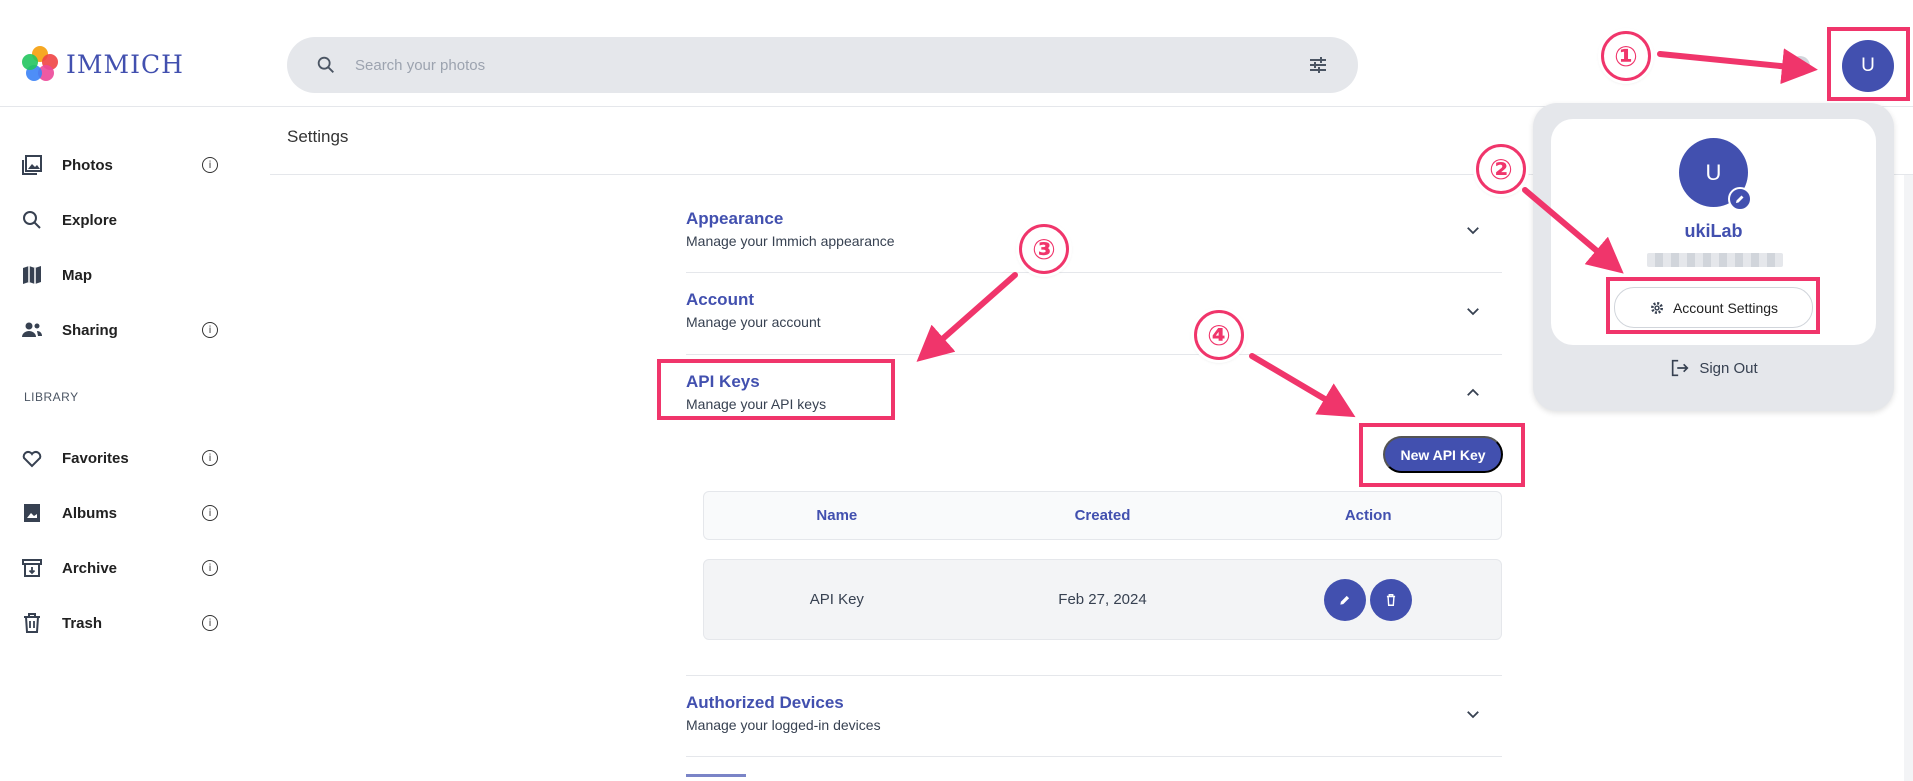 The image size is (1913, 781). Describe the element at coordinates (1501, 169) in the screenshot. I see `step-badge-2: ②` at that location.